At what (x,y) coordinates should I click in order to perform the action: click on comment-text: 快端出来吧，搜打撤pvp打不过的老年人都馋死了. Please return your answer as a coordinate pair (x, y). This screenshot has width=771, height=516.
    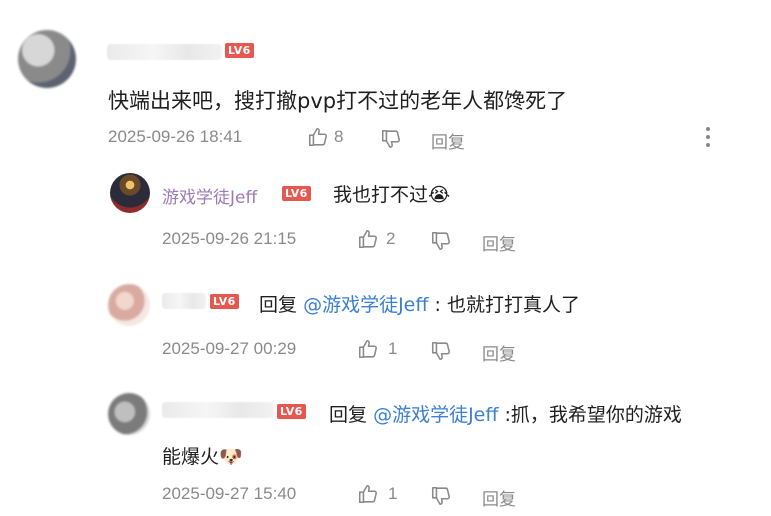
    Looking at the image, I should click on (338, 101).